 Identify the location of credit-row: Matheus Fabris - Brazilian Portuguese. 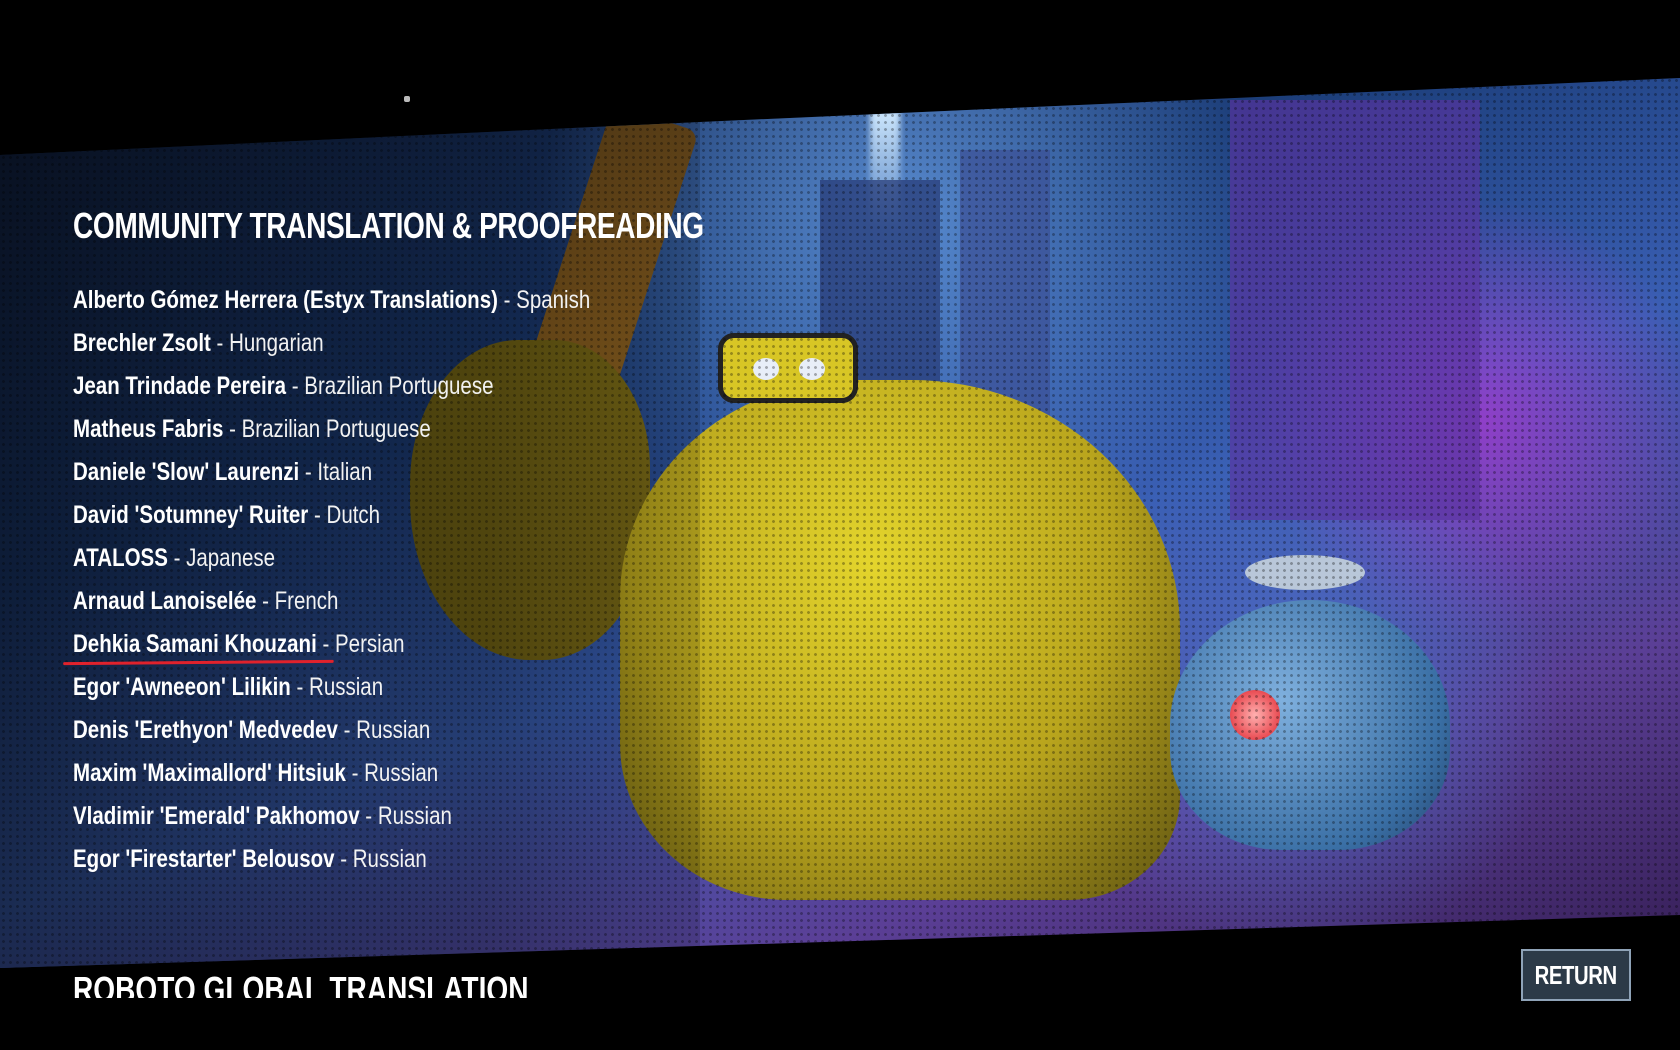
(331, 433).